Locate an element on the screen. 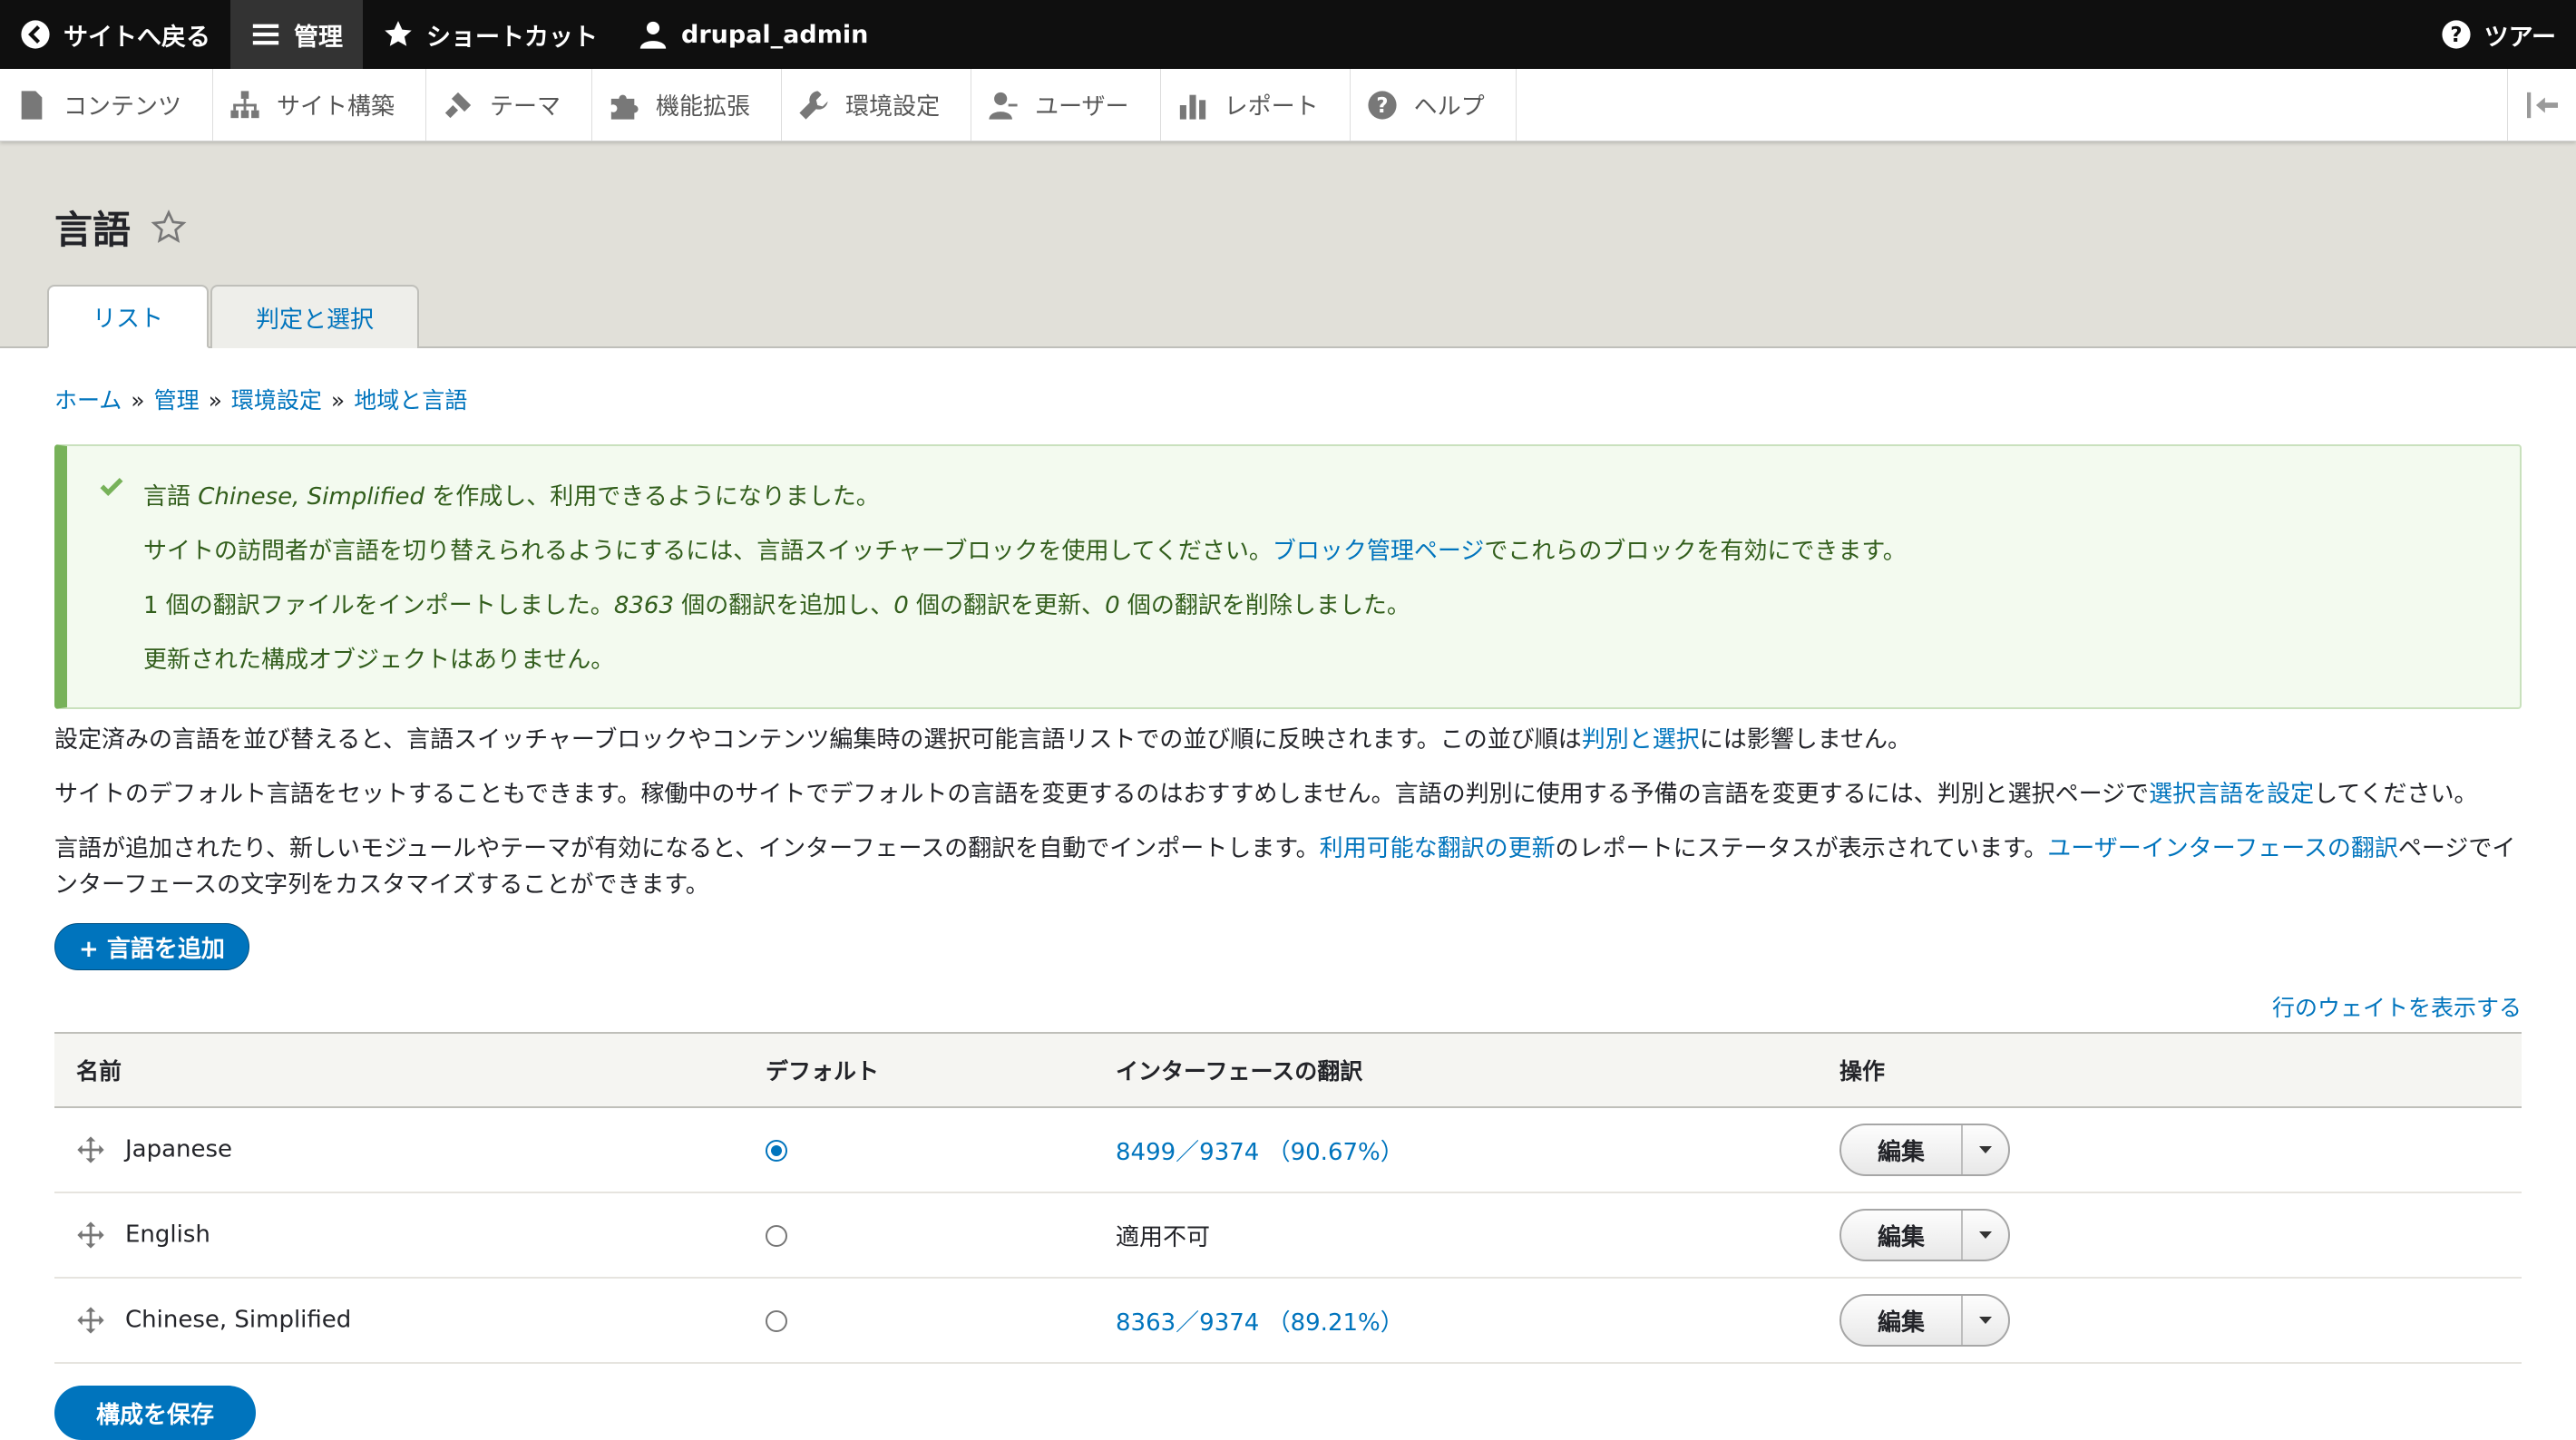 The width and height of the screenshot is (2576, 1440). user-tab: drupal_admin is located at coordinates (753, 34).